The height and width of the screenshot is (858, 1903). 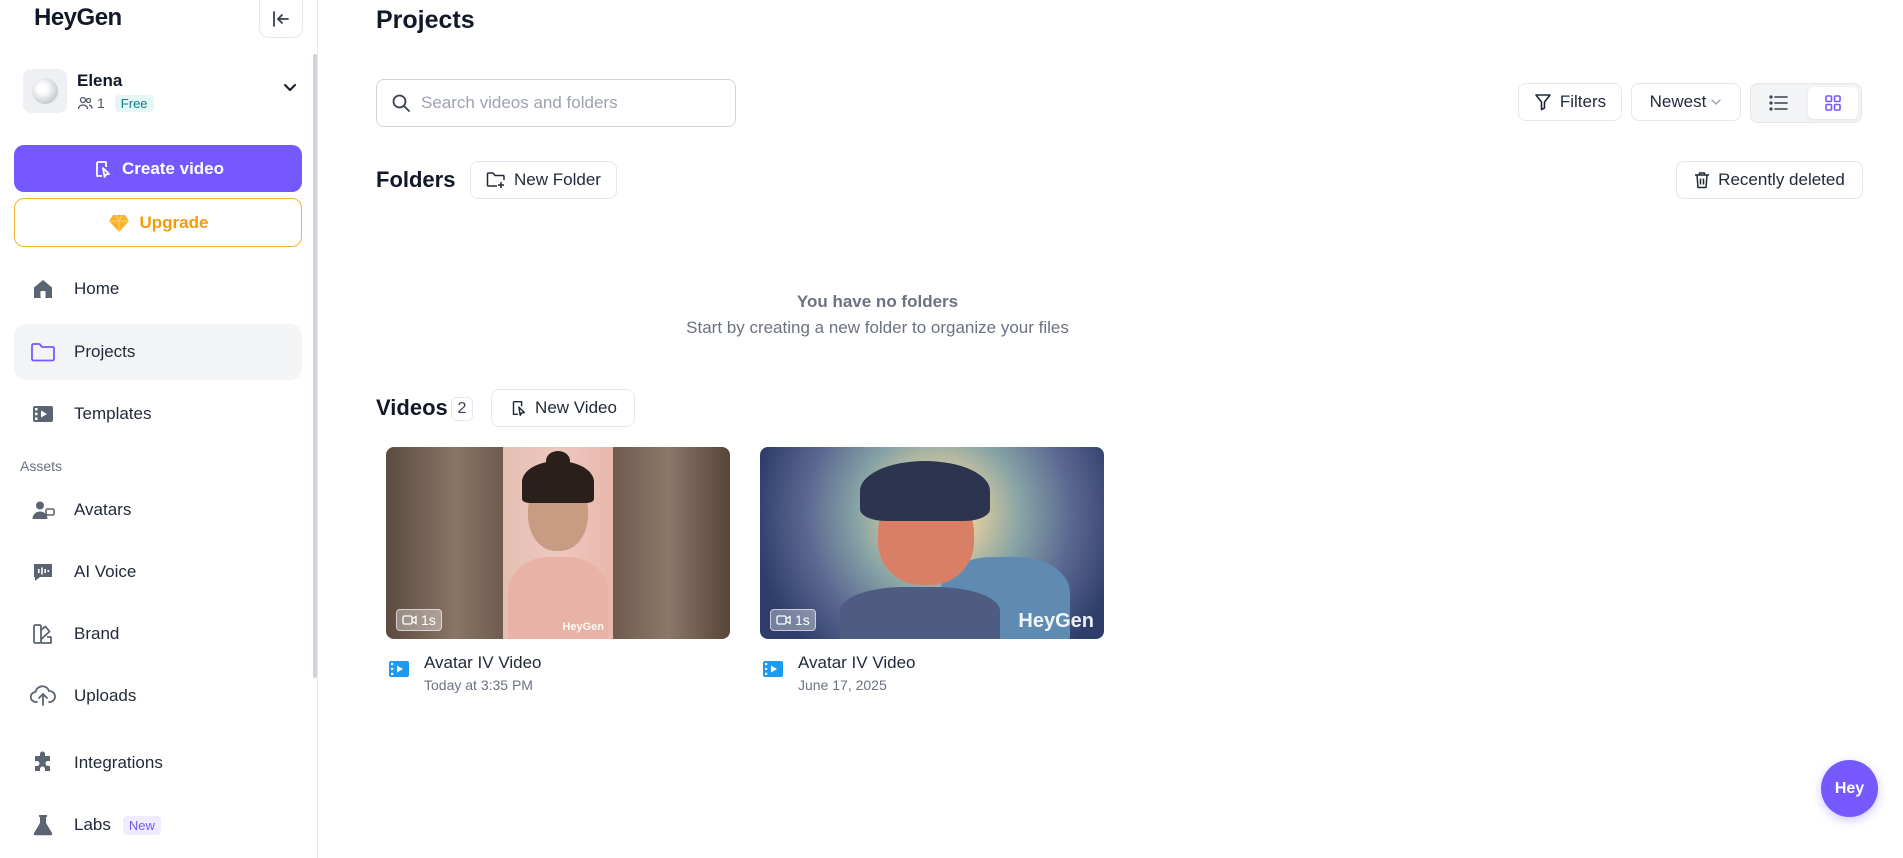 What do you see at coordinates (113, 413) in the screenshot?
I see `sidebar-item-label: Templates` at bounding box center [113, 413].